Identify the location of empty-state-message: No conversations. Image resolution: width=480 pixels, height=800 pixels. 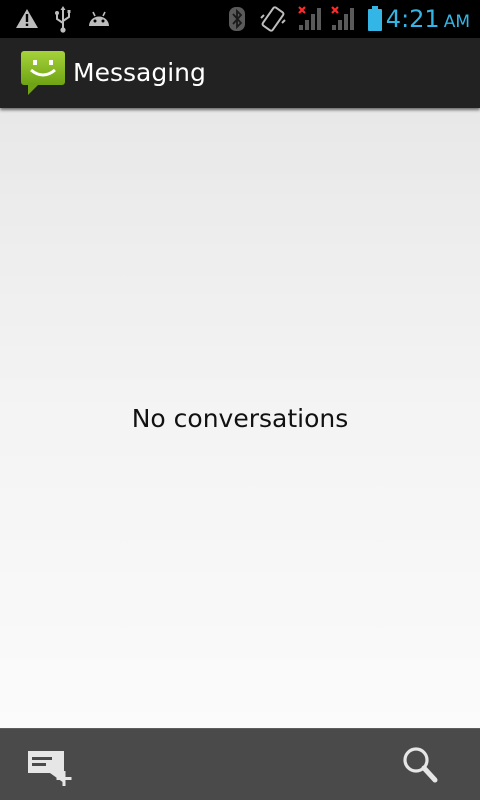
(240, 418).